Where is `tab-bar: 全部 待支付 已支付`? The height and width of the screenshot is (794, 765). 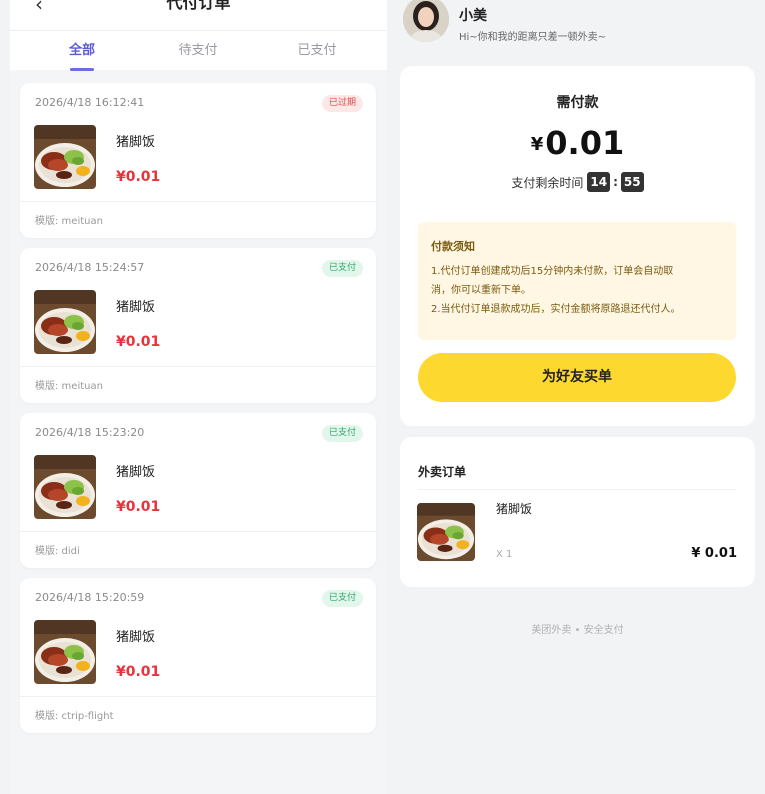 tab-bar: 全部 待支付 已支付 is located at coordinates (198, 50).